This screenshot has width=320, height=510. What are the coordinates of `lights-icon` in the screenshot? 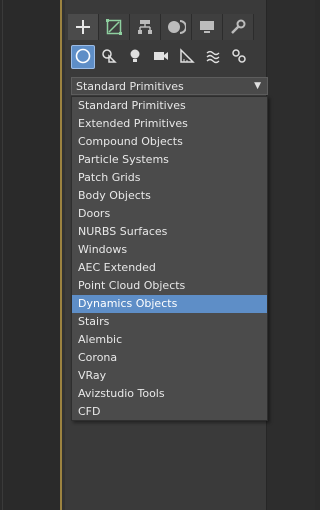 It's located at (135, 57).